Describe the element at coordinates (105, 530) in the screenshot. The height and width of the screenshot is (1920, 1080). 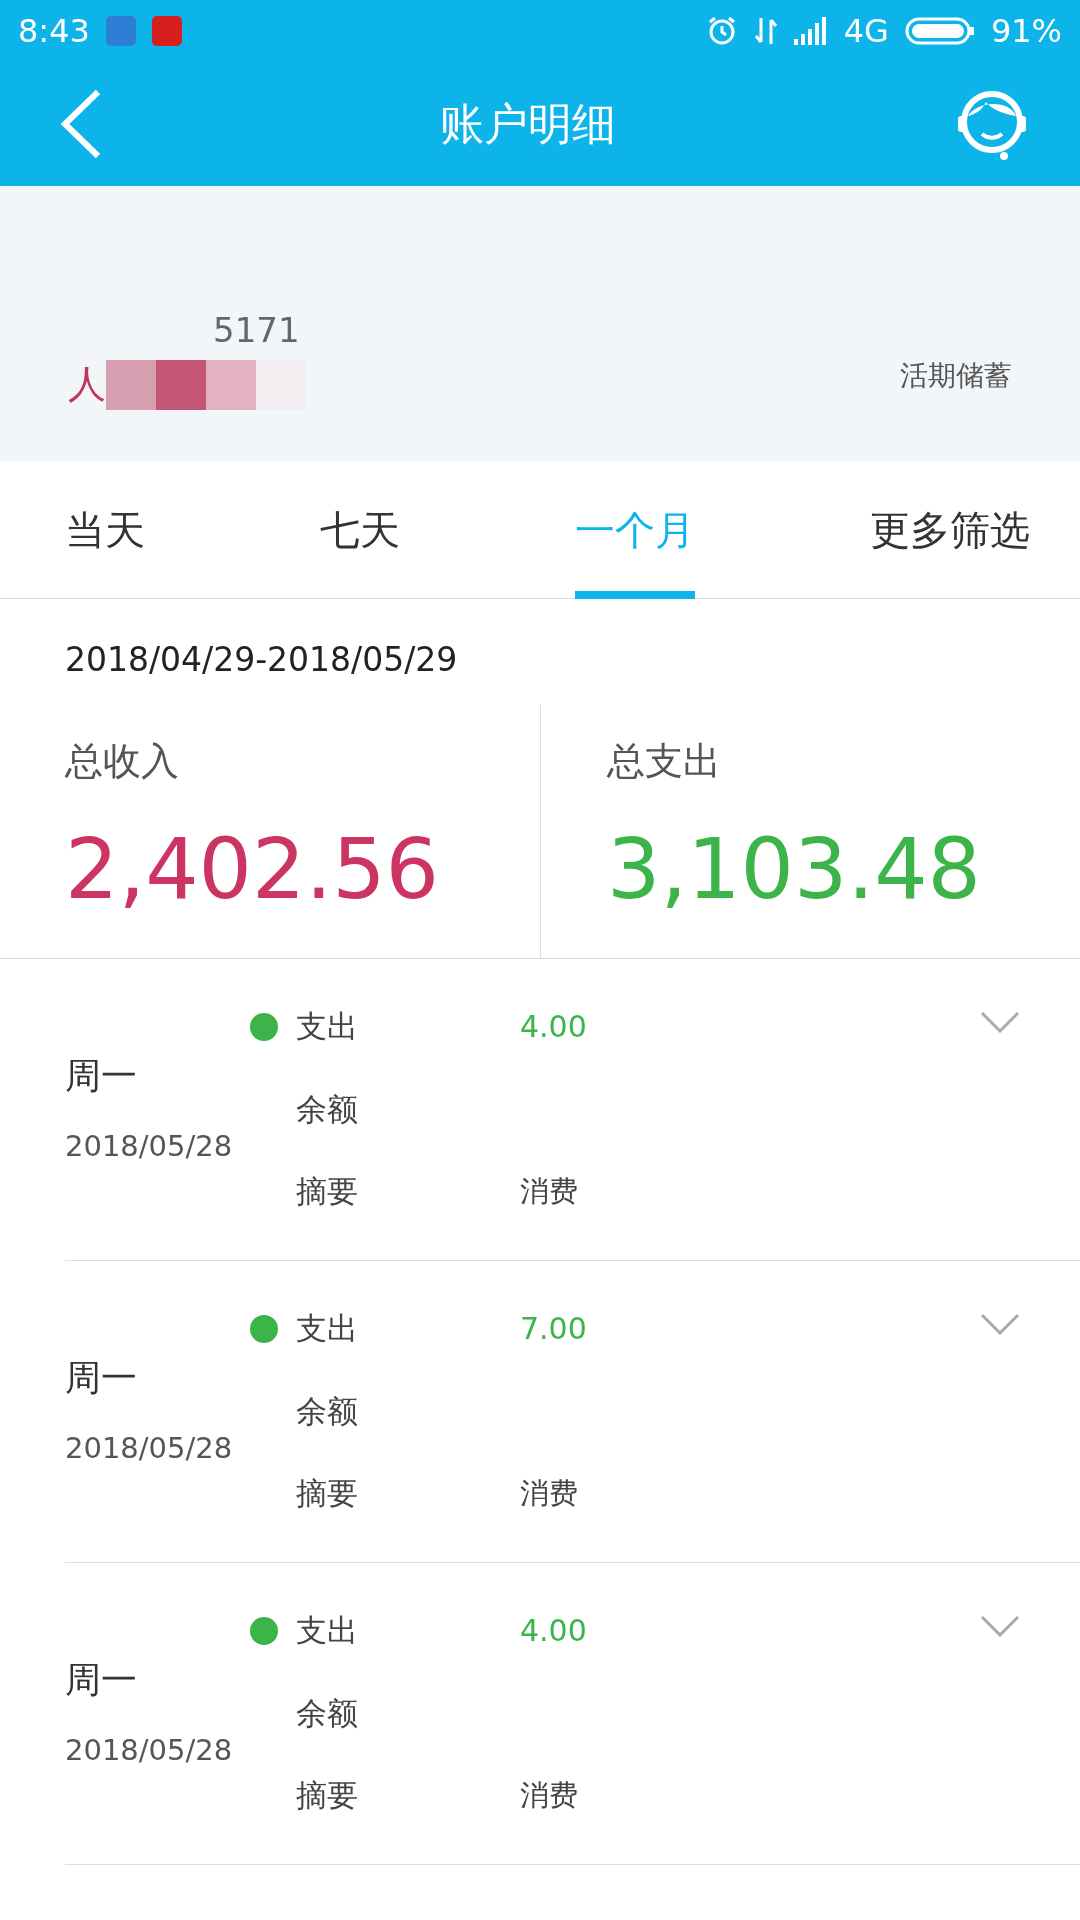
I see `filter-tab: 当天` at that location.